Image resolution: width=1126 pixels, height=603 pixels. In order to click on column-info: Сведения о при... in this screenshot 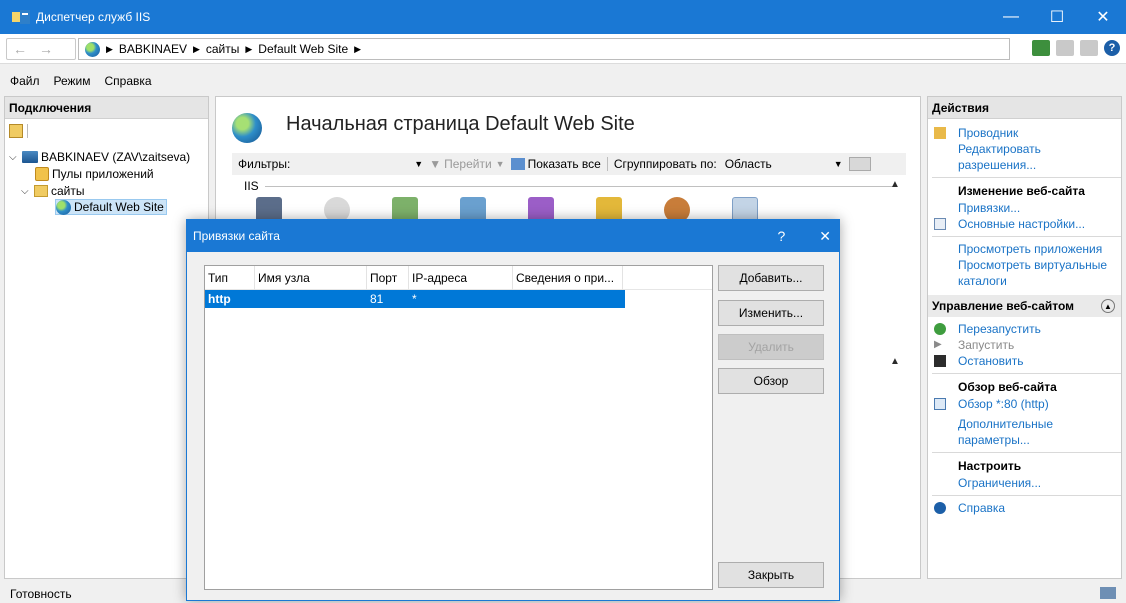, I will do `click(568, 277)`.